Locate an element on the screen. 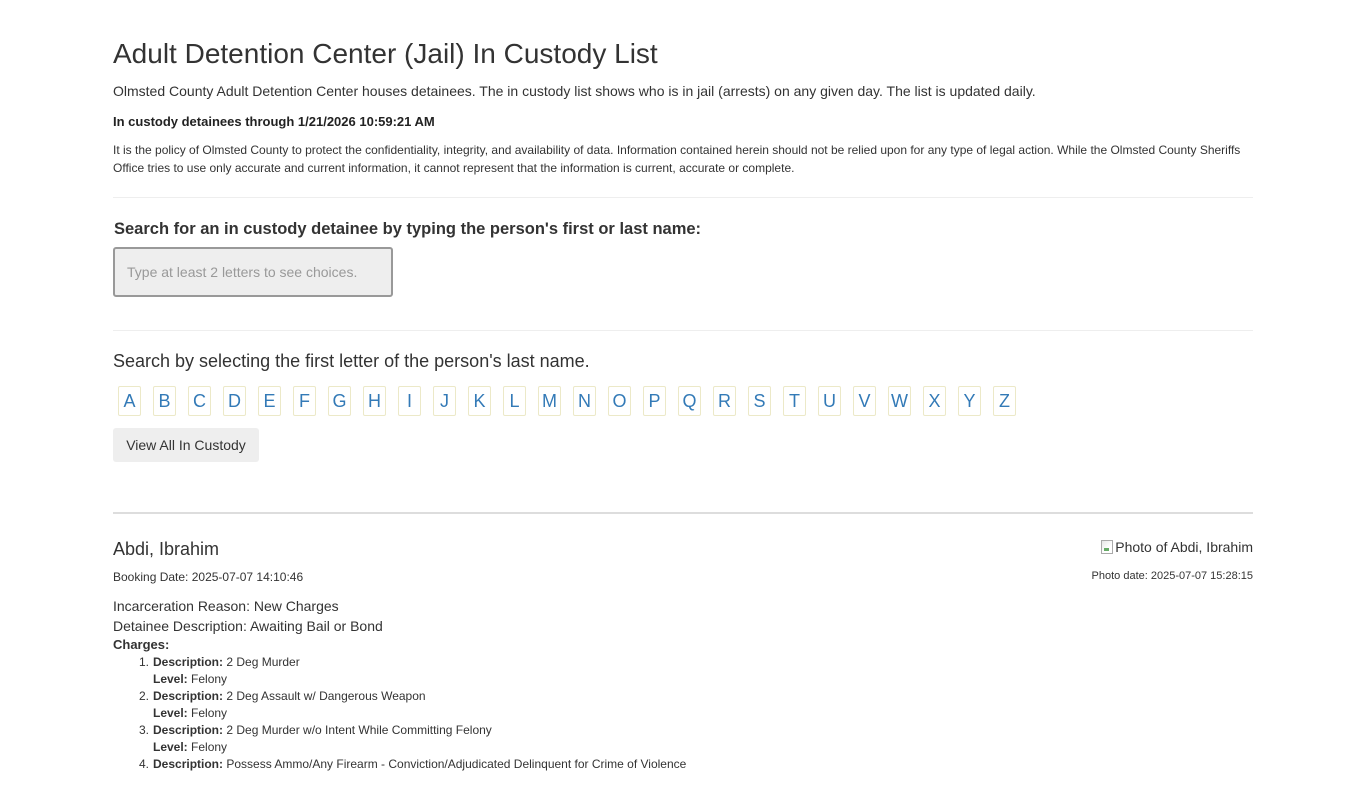 This screenshot has width=1366, height=790. charge-number: 1. is located at coordinates (144, 662).